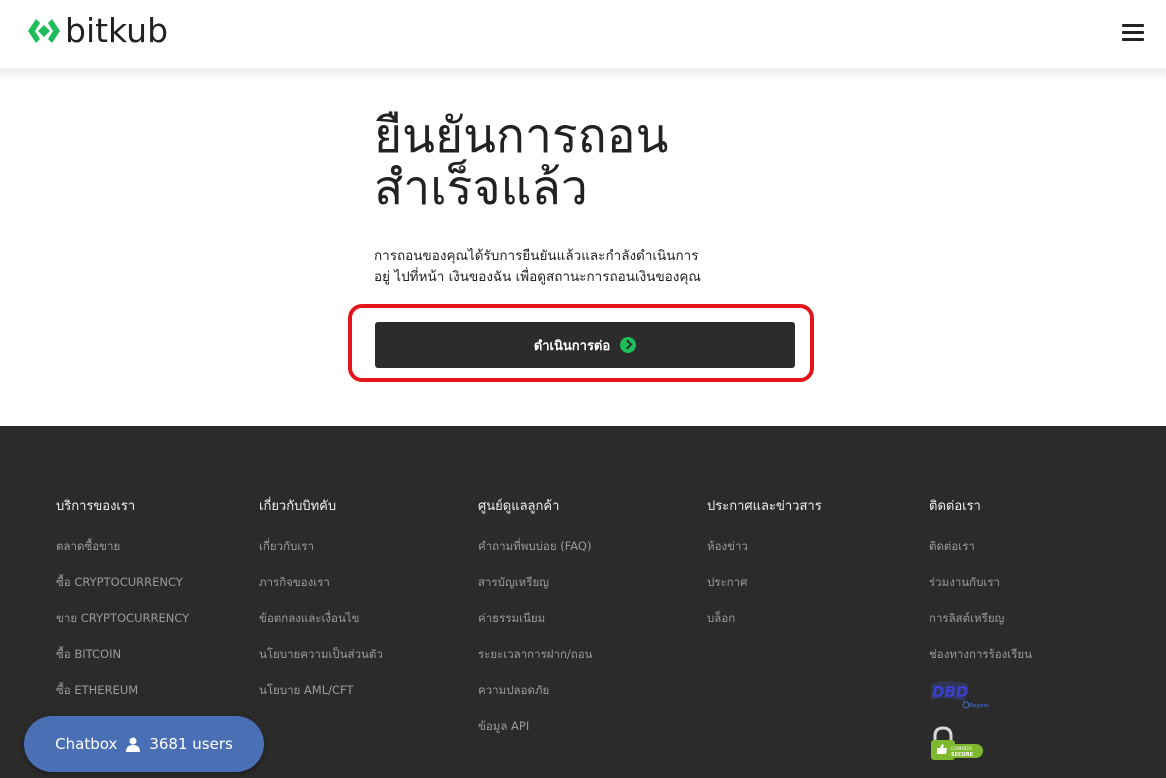 The height and width of the screenshot is (778, 1166). Describe the element at coordinates (122, 582) in the screenshot. I see `footer-link: ซื้อ CRYPTOCURRENCY` at that location.